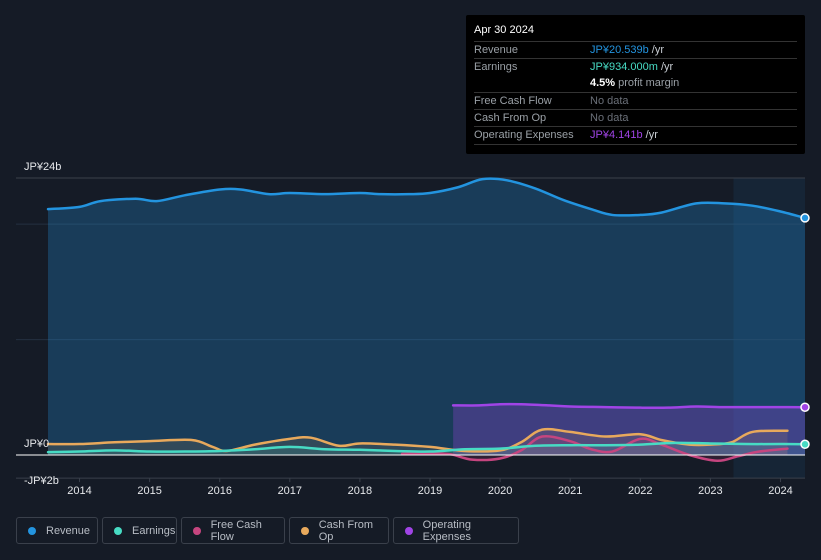  I want to click on x-tick-label: 2019, so click(430, 491).